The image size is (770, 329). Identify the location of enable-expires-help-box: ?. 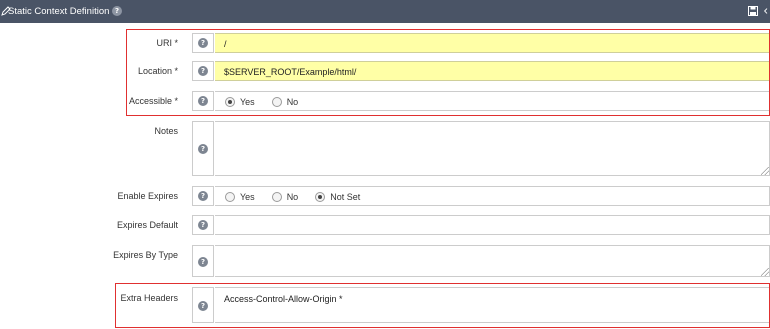
(203, 196).